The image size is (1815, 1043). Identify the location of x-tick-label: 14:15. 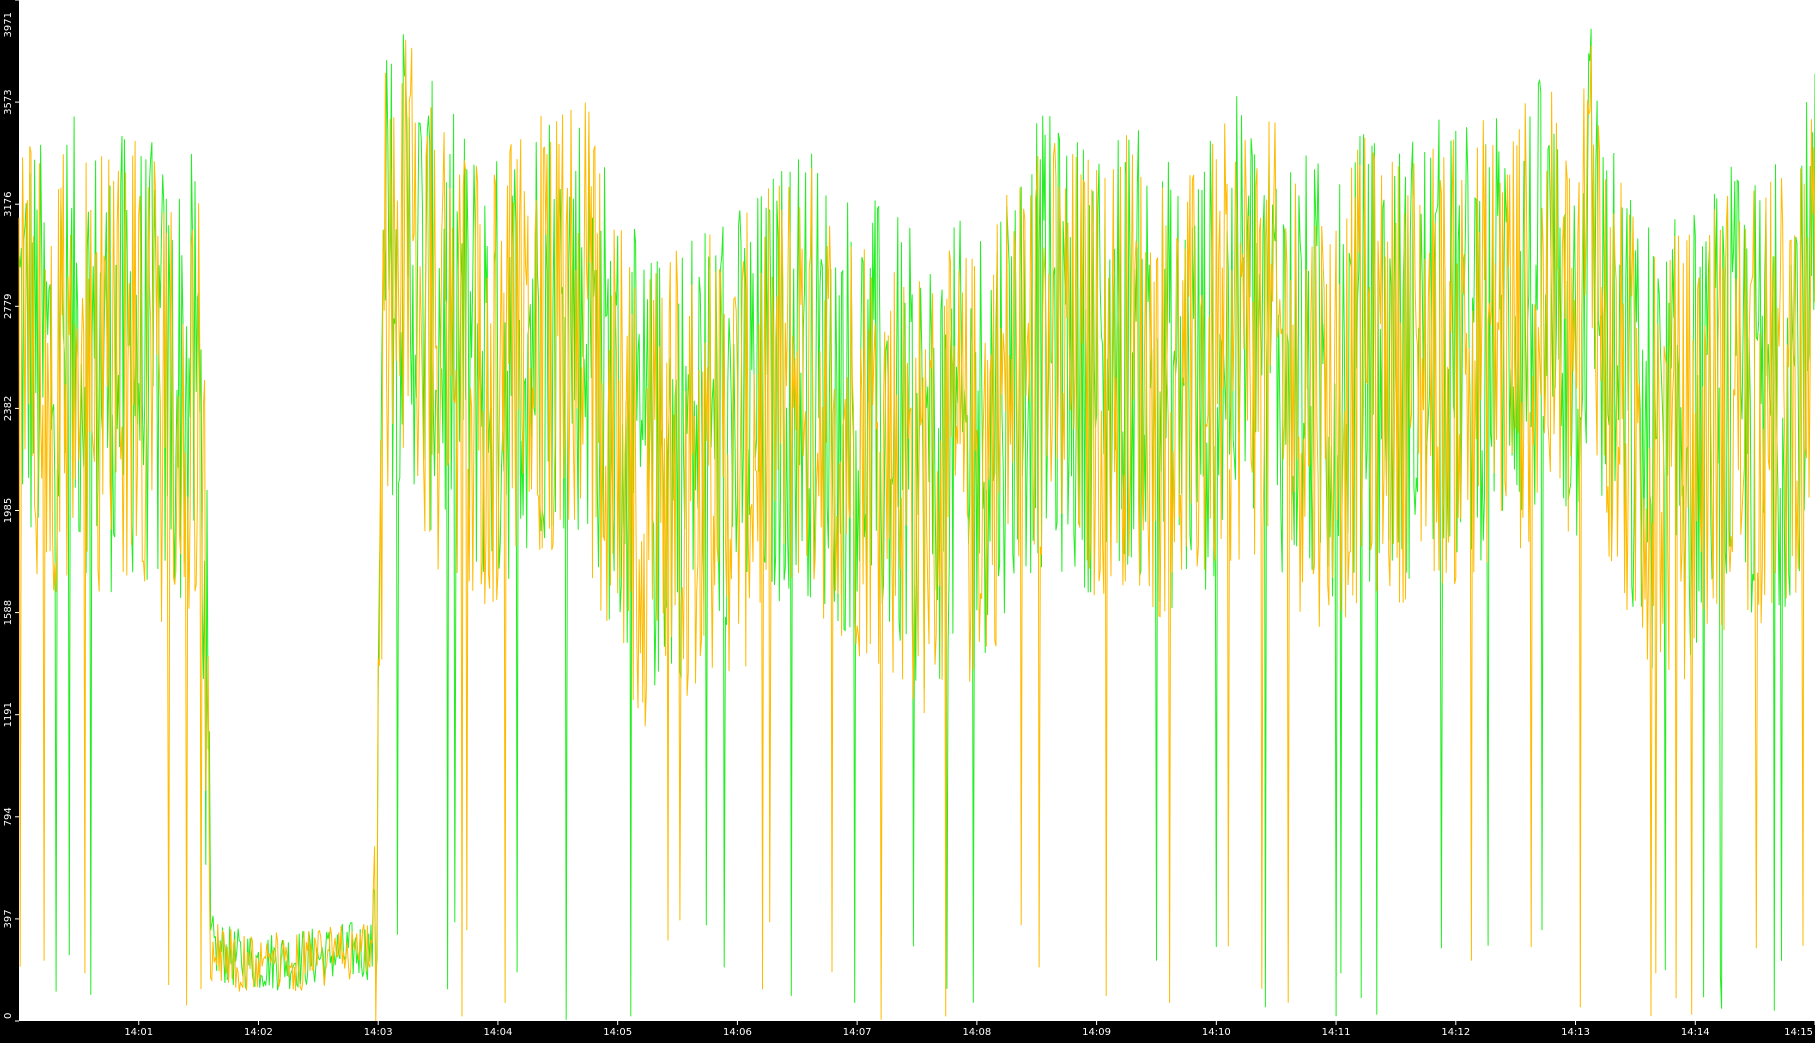
(1798, 1032).